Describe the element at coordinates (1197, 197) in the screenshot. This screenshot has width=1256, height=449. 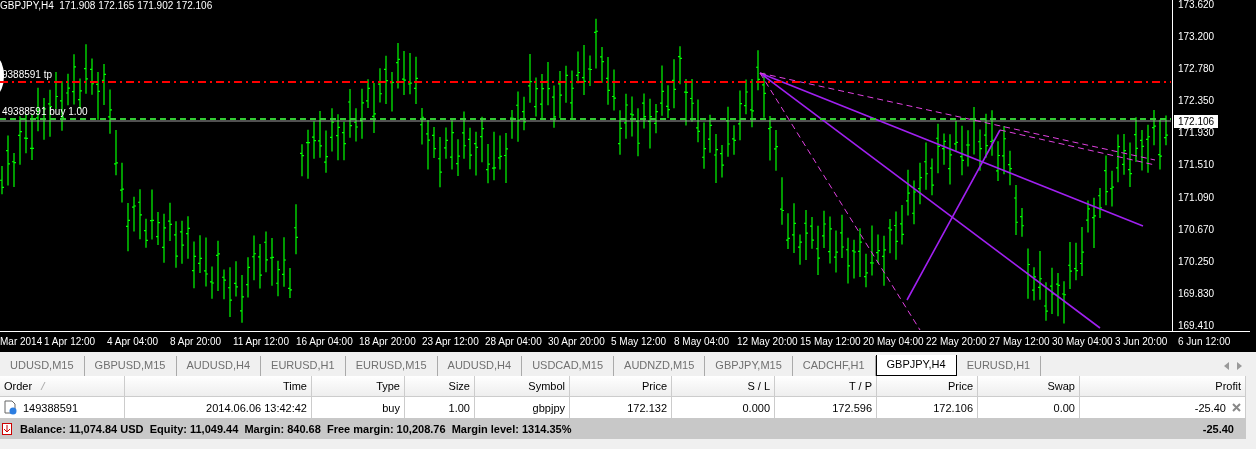
I see `price-axis-label: 171.090` at that location.